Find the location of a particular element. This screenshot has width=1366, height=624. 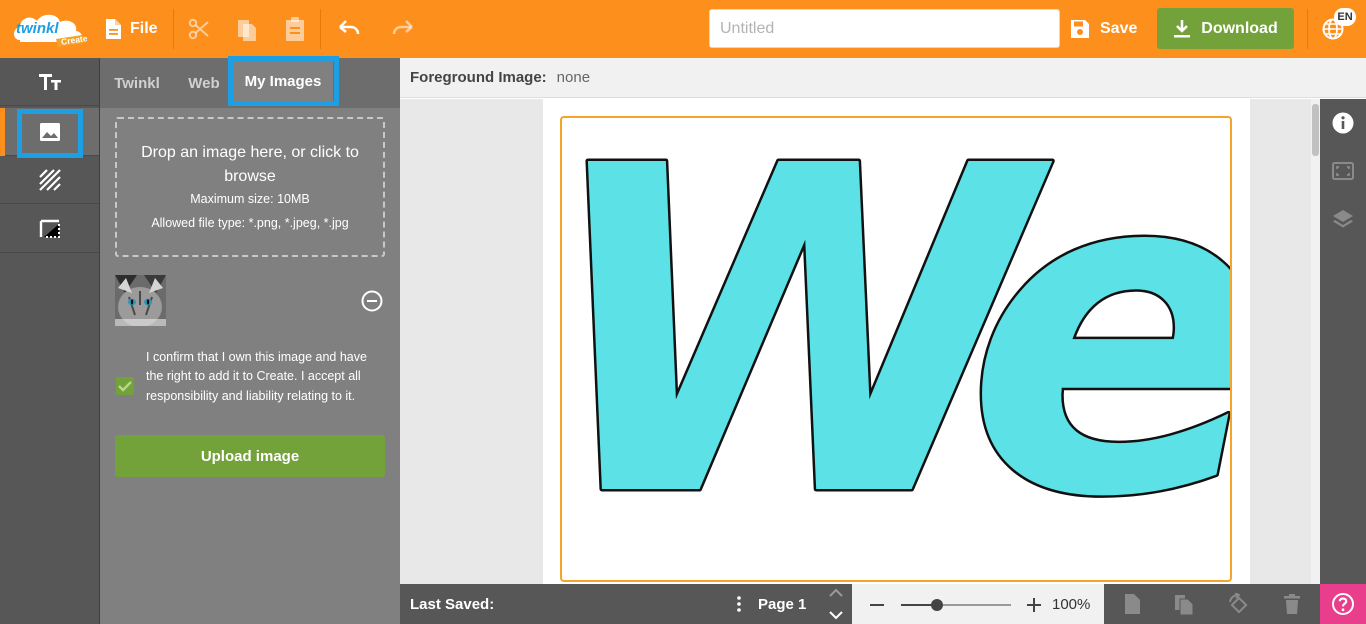

checkmark-icon is located at coordinates (125, 386).